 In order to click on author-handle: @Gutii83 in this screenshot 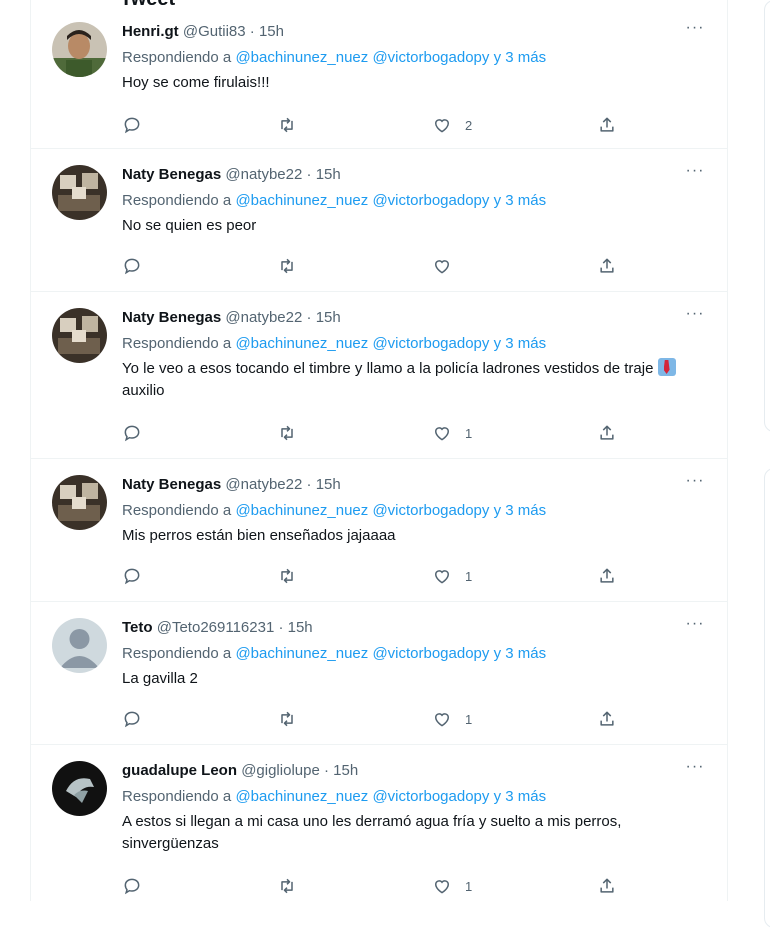, I will do `click(214, 31)`.